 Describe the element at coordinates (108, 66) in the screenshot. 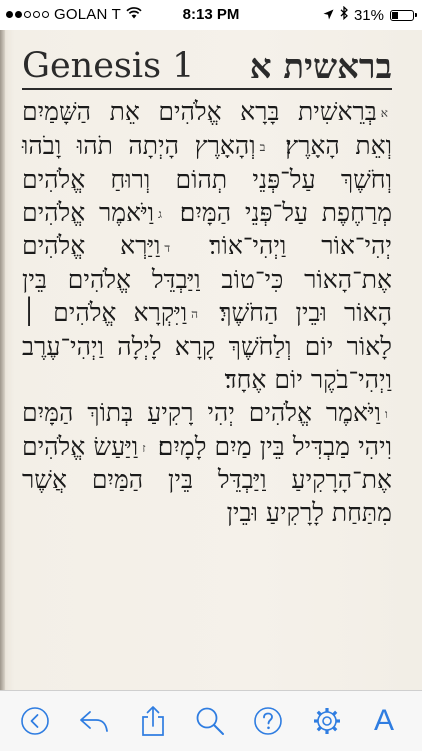

I see `chapter-title-english: Genesis 1` at that location.